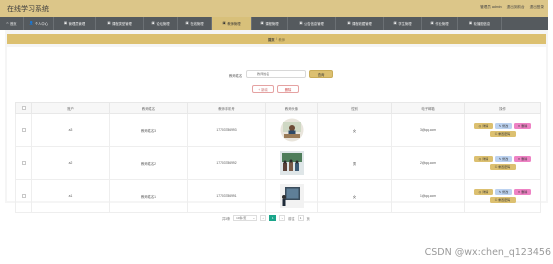 This screenshot has height=264, width=553. I want to click on nav-item-label: 轮播图信息, so click(482, 24).